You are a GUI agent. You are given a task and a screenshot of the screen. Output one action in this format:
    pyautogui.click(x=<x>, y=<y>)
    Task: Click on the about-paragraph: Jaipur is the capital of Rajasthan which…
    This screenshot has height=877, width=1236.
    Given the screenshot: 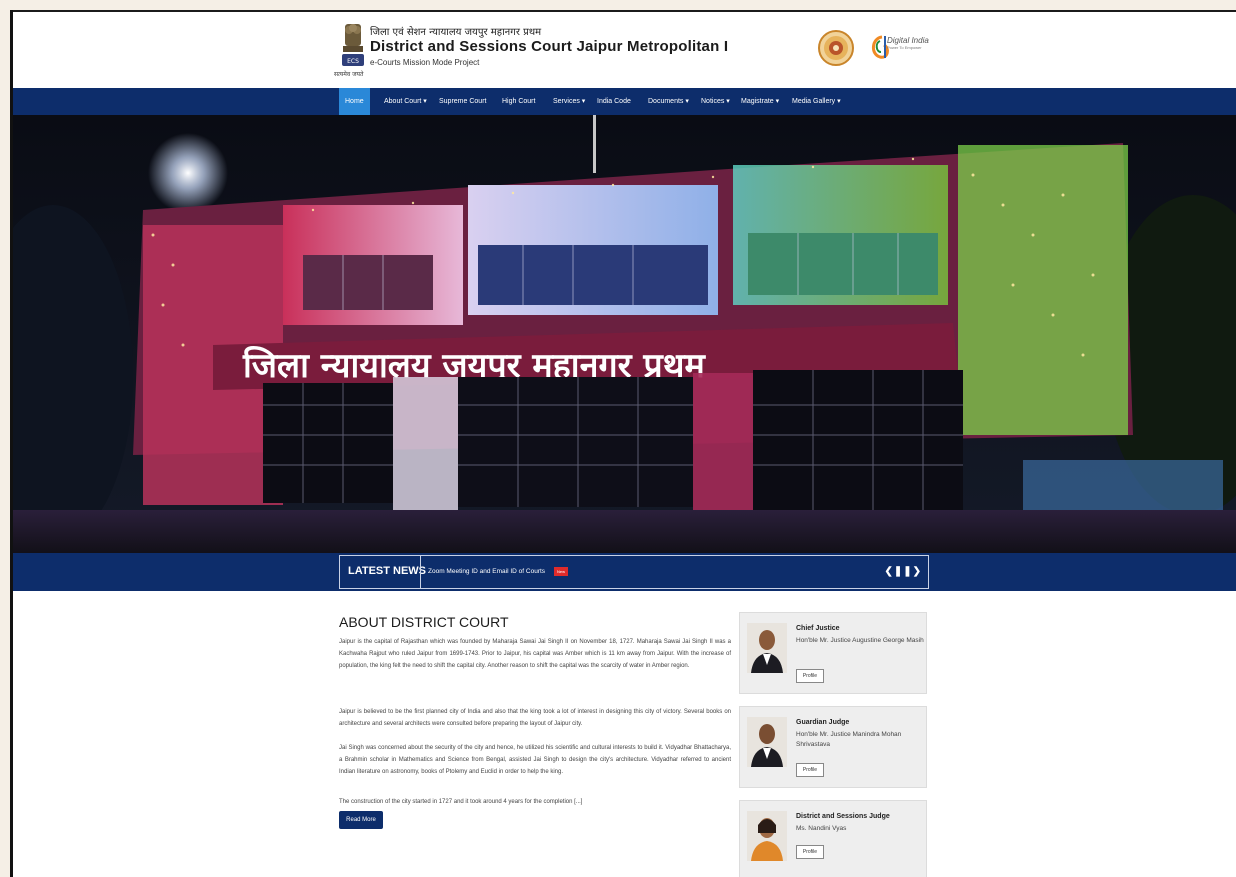 What is the action you would take?
    pyautogui.click(x=535, y=654)
    